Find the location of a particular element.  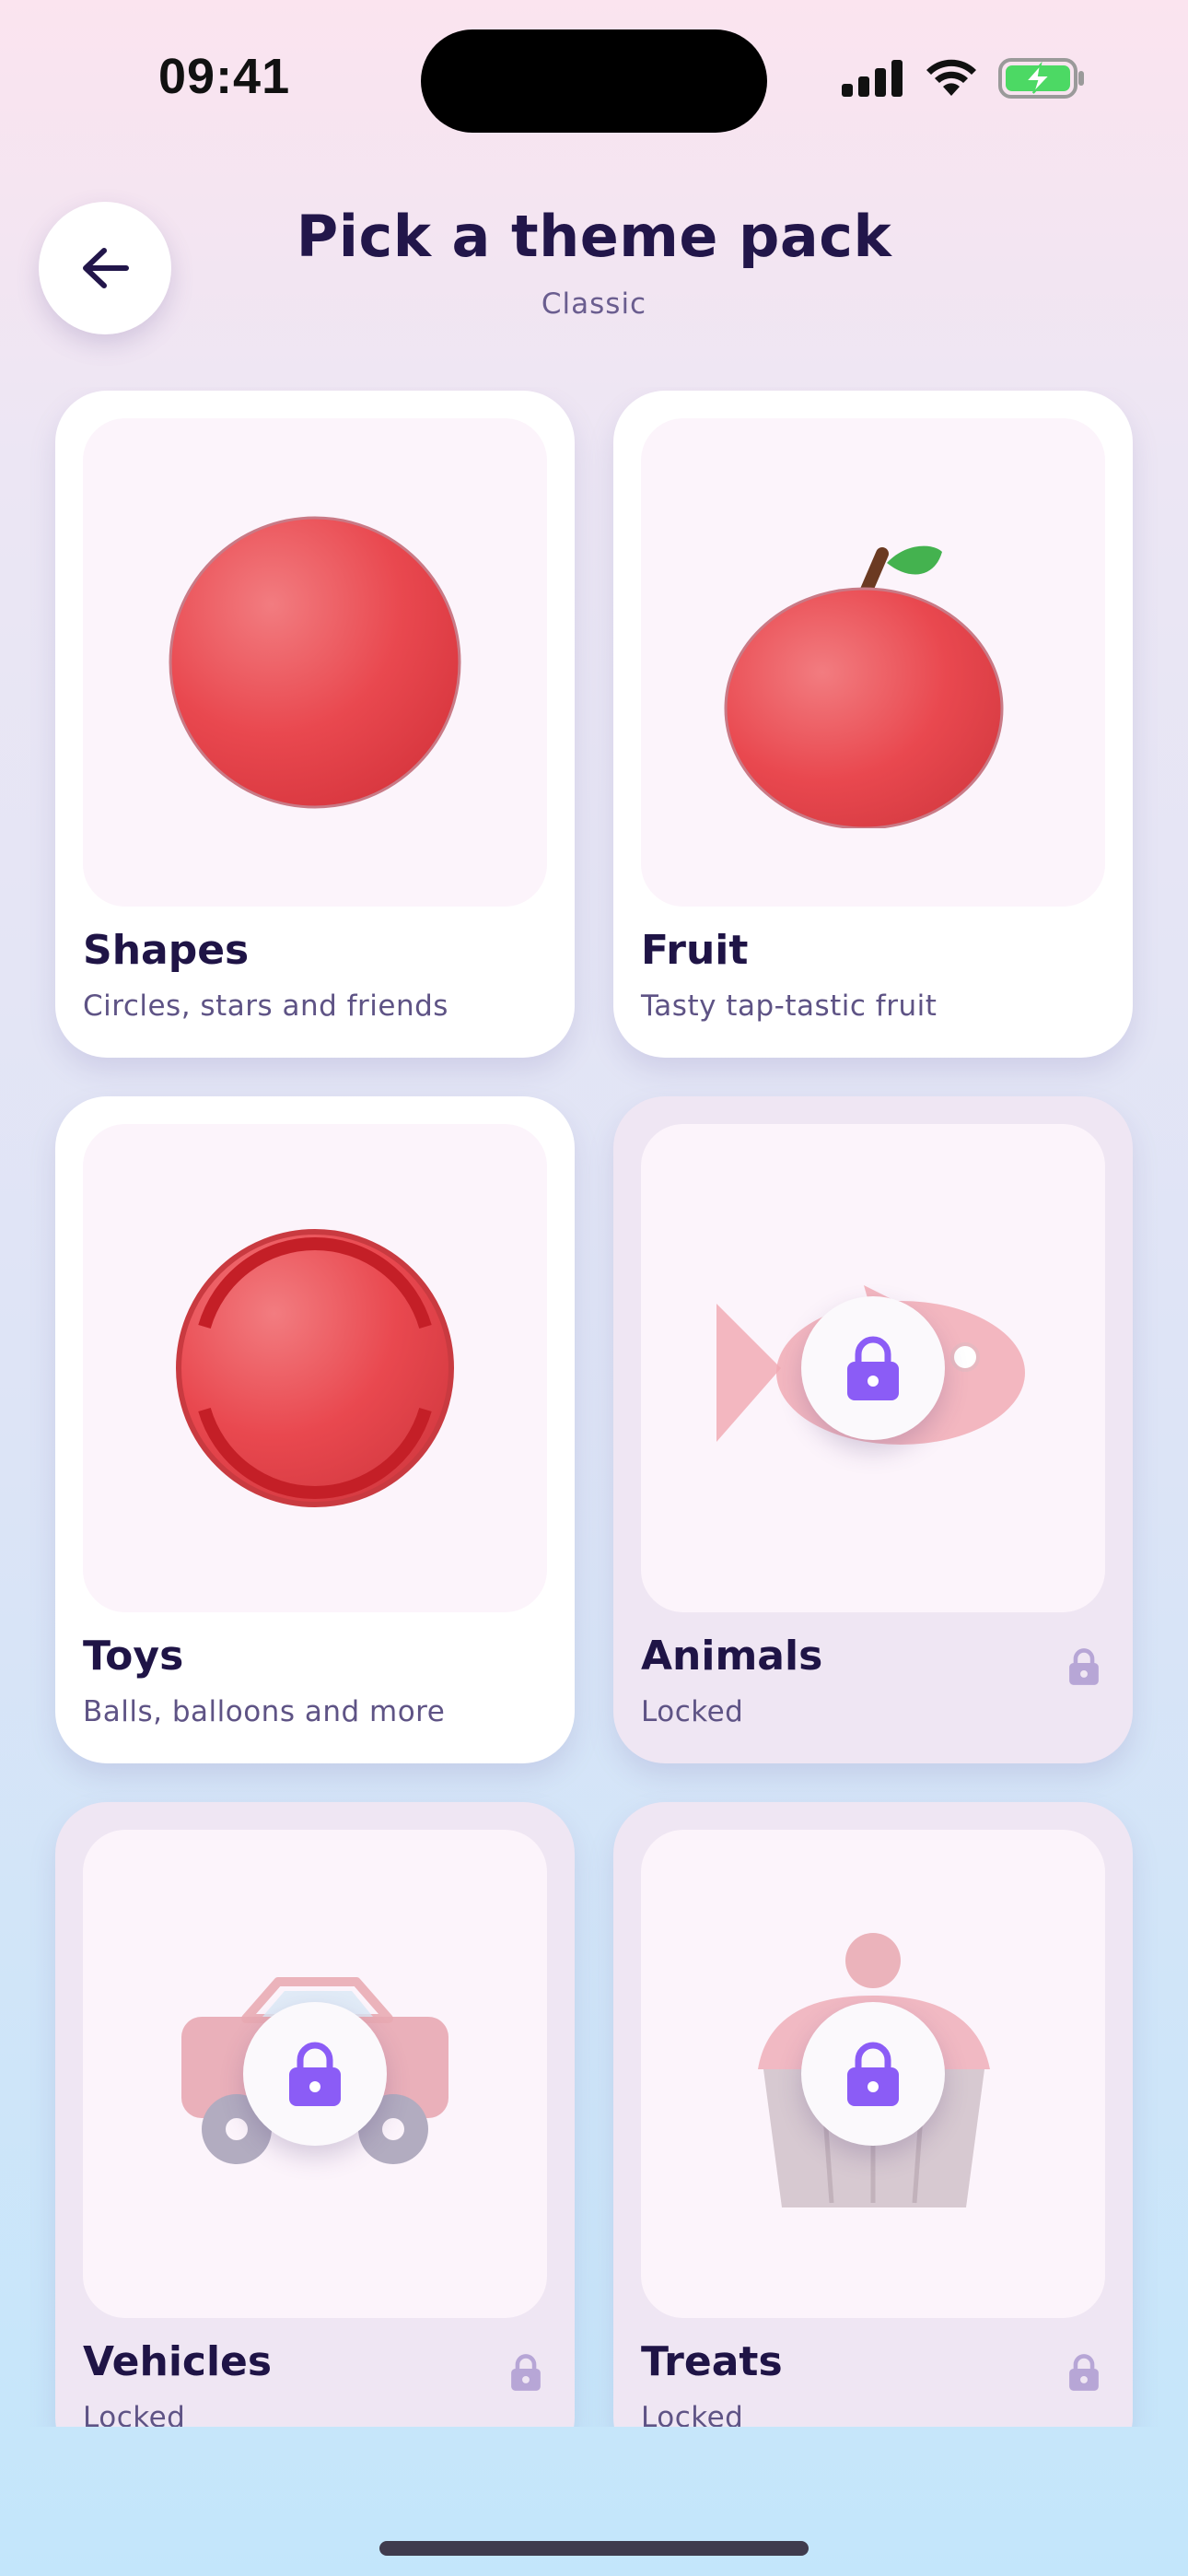

pack-title: Fruit is located at coordinates (695, 950).